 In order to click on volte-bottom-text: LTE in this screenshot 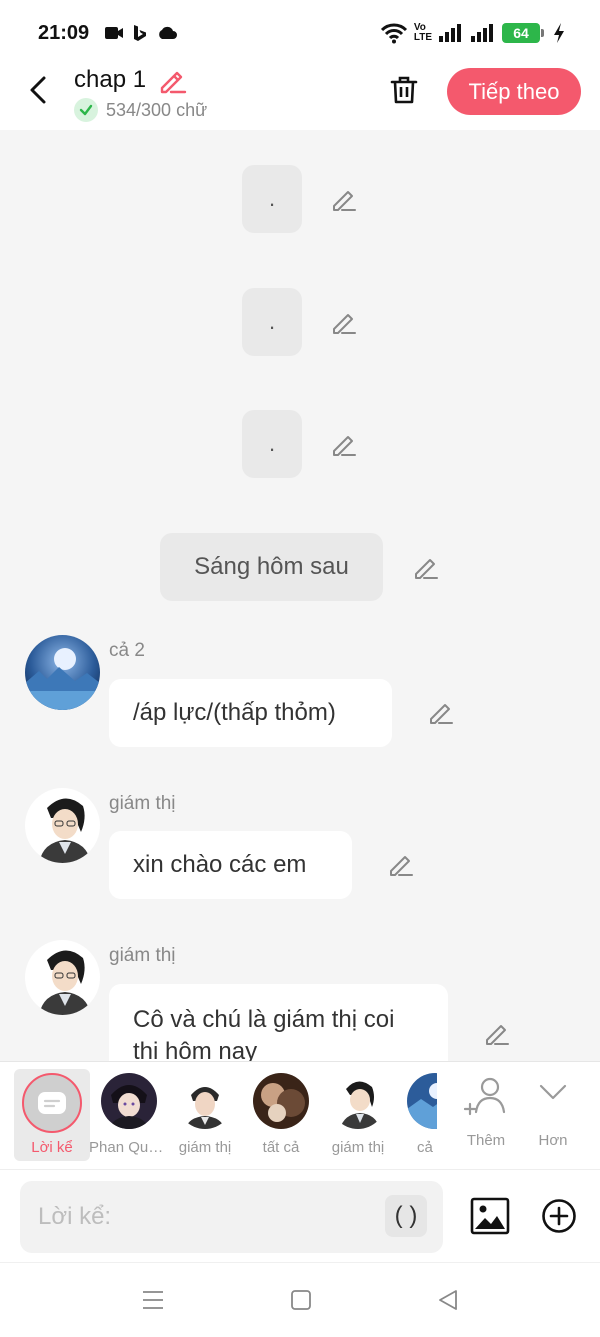, I will do `click(422, 37)`.